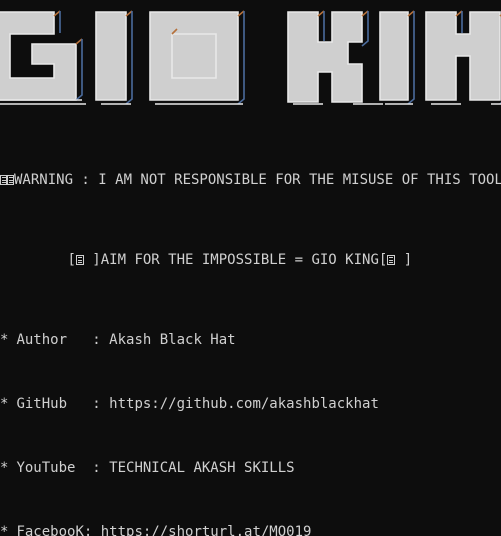 This screenshot has height=536, width=501. I want to click on info-row-author: * Author : Akash Black Hat, so click(250, 340).